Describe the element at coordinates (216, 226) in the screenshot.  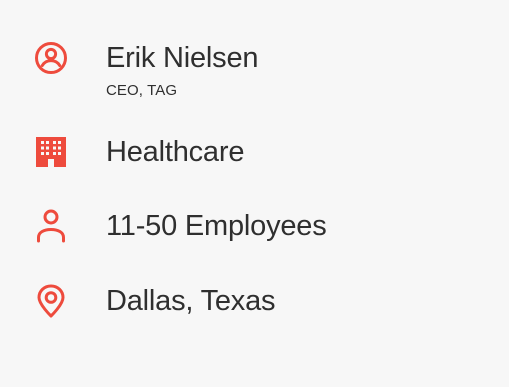
I see `company-size-label: 11-50 Employees` at that location.